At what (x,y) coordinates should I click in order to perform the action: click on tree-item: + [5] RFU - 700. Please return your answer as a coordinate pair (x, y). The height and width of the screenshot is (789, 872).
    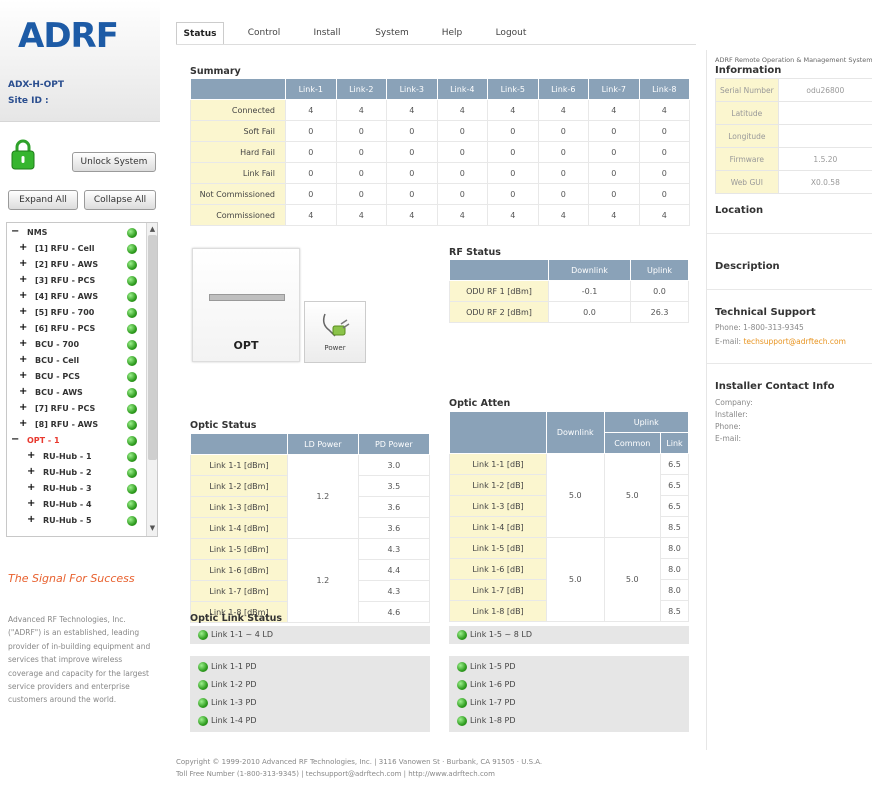
    Looking at the image, I should click on (76, 313).